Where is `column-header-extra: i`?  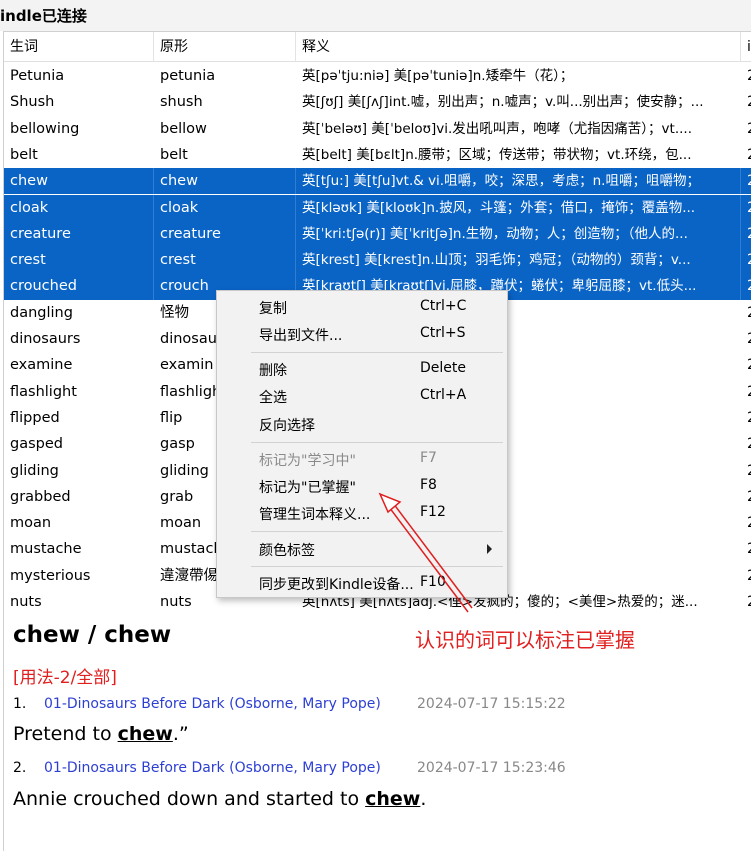
column-header-extra: i is located at coordinates (746, 47).